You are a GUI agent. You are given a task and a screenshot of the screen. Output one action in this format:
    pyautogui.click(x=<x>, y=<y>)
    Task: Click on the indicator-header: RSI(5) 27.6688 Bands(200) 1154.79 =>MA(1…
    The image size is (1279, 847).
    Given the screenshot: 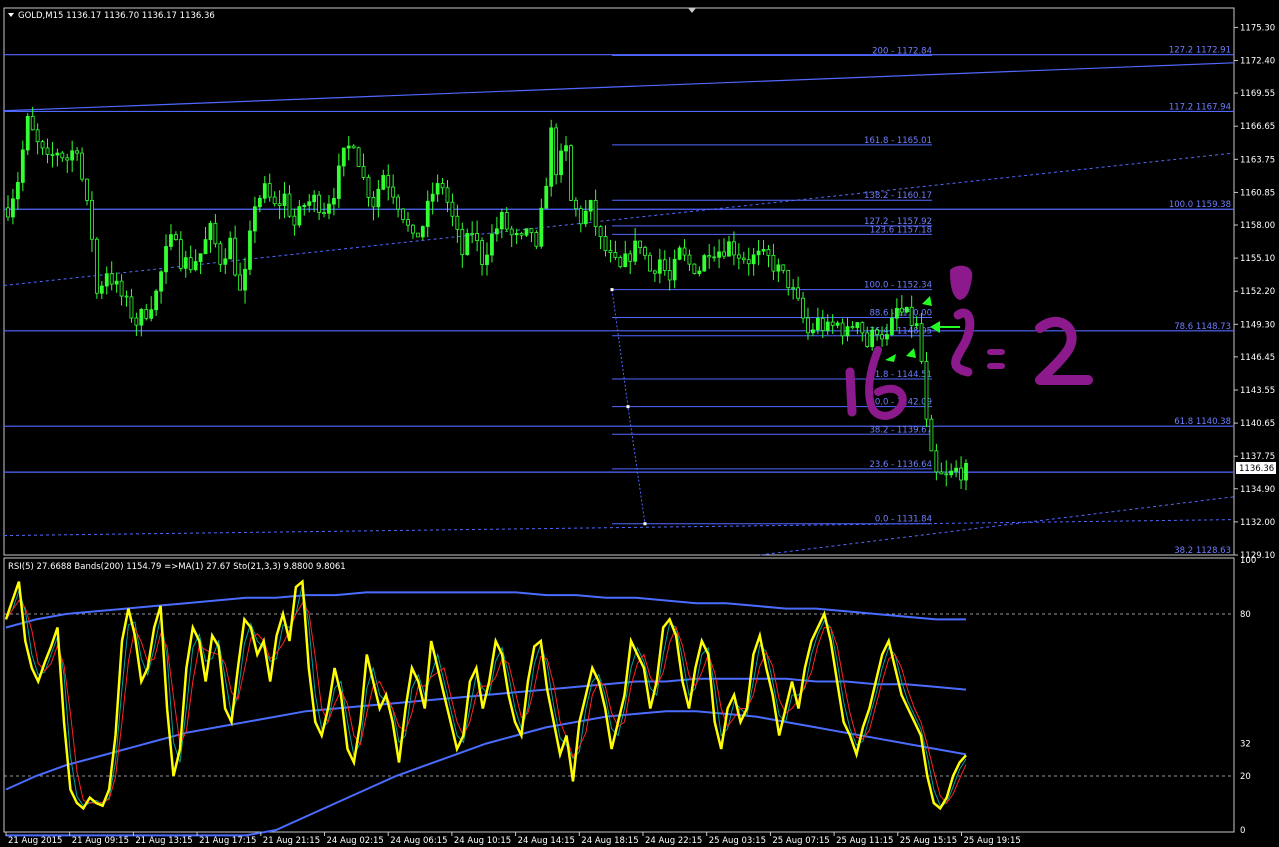 What is the action you would take?
    pyautogui.click(x=177, y=567)
    